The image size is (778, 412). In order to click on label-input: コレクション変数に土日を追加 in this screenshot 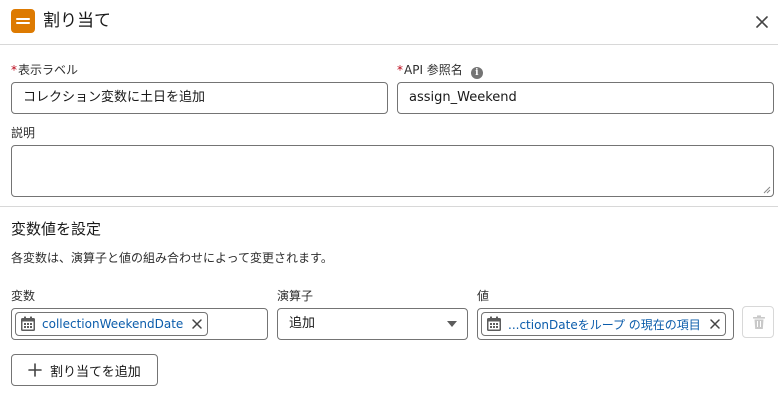, I will do `click(199, 98)`.